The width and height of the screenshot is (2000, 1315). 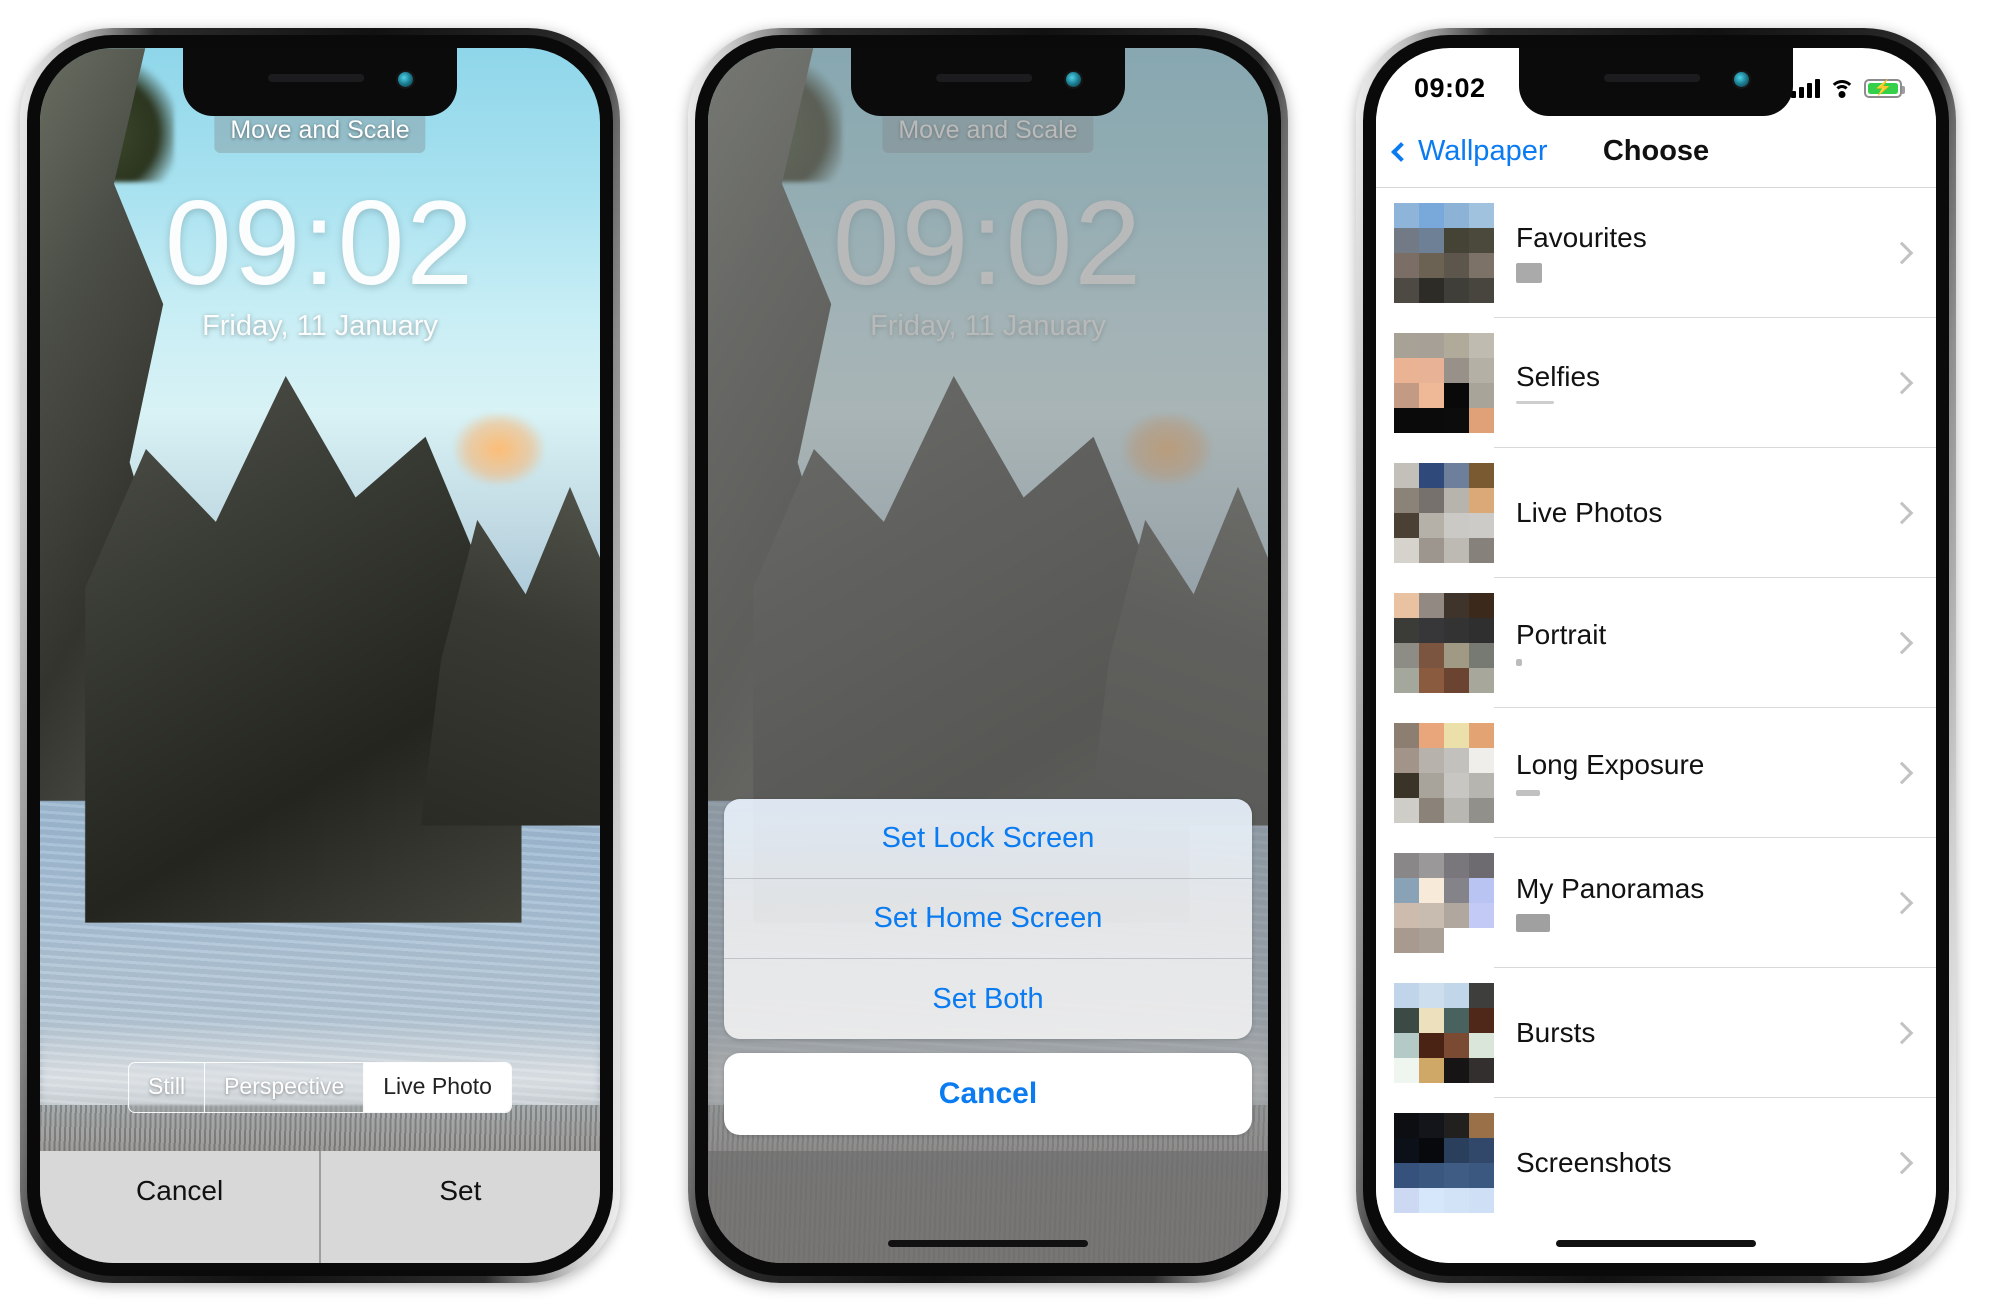 I want to click on segment-still: Still, so click(x=167, y=1087).